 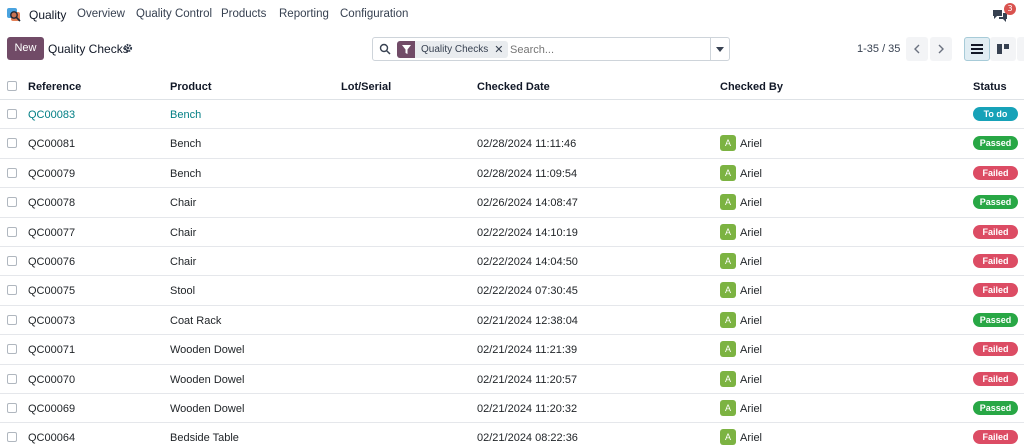 I want to click on pager-next-button, so click(x=941, y=49).